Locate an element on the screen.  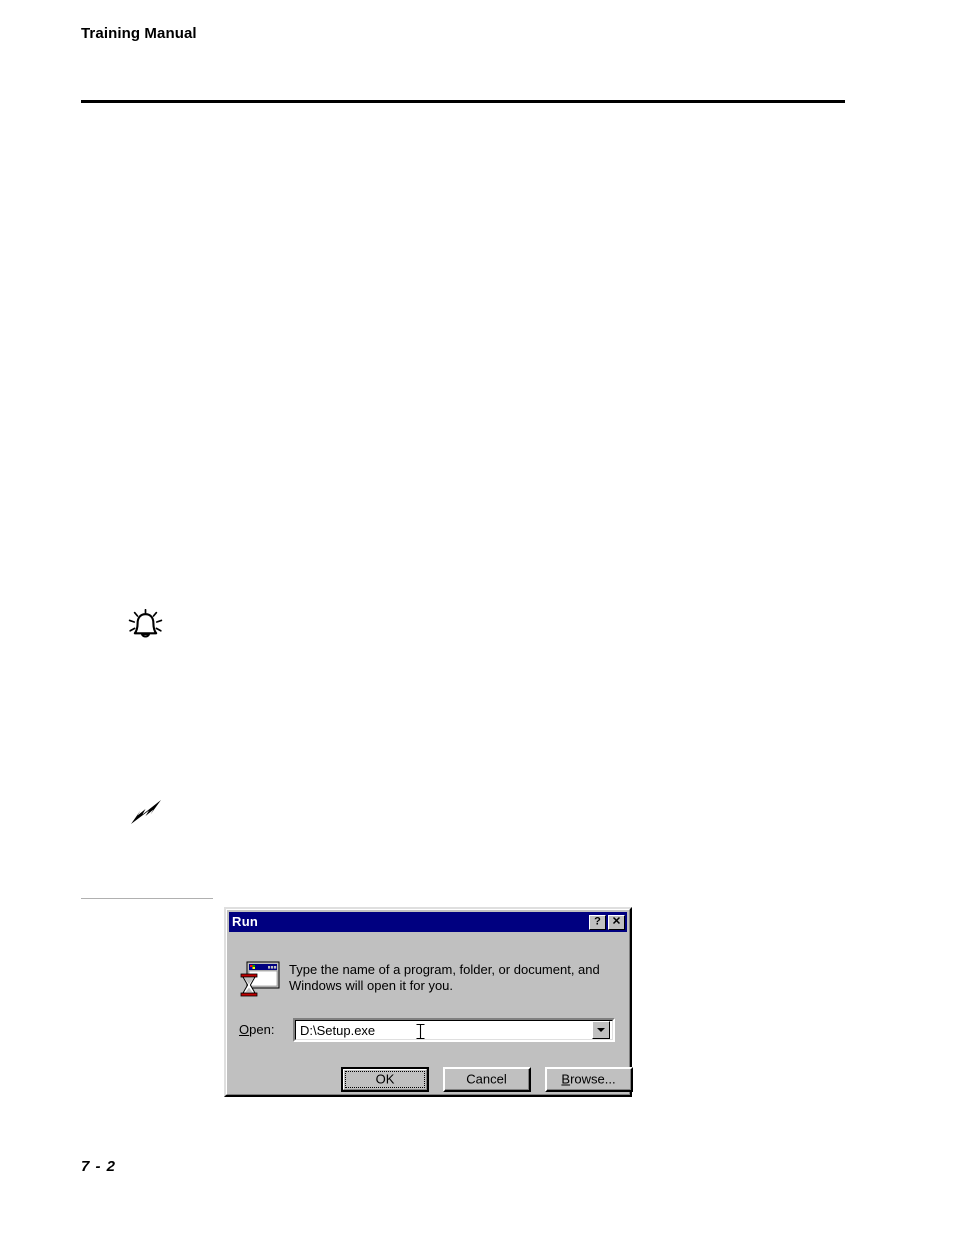
close-button: ✕ is located at coordinates (616, 922).